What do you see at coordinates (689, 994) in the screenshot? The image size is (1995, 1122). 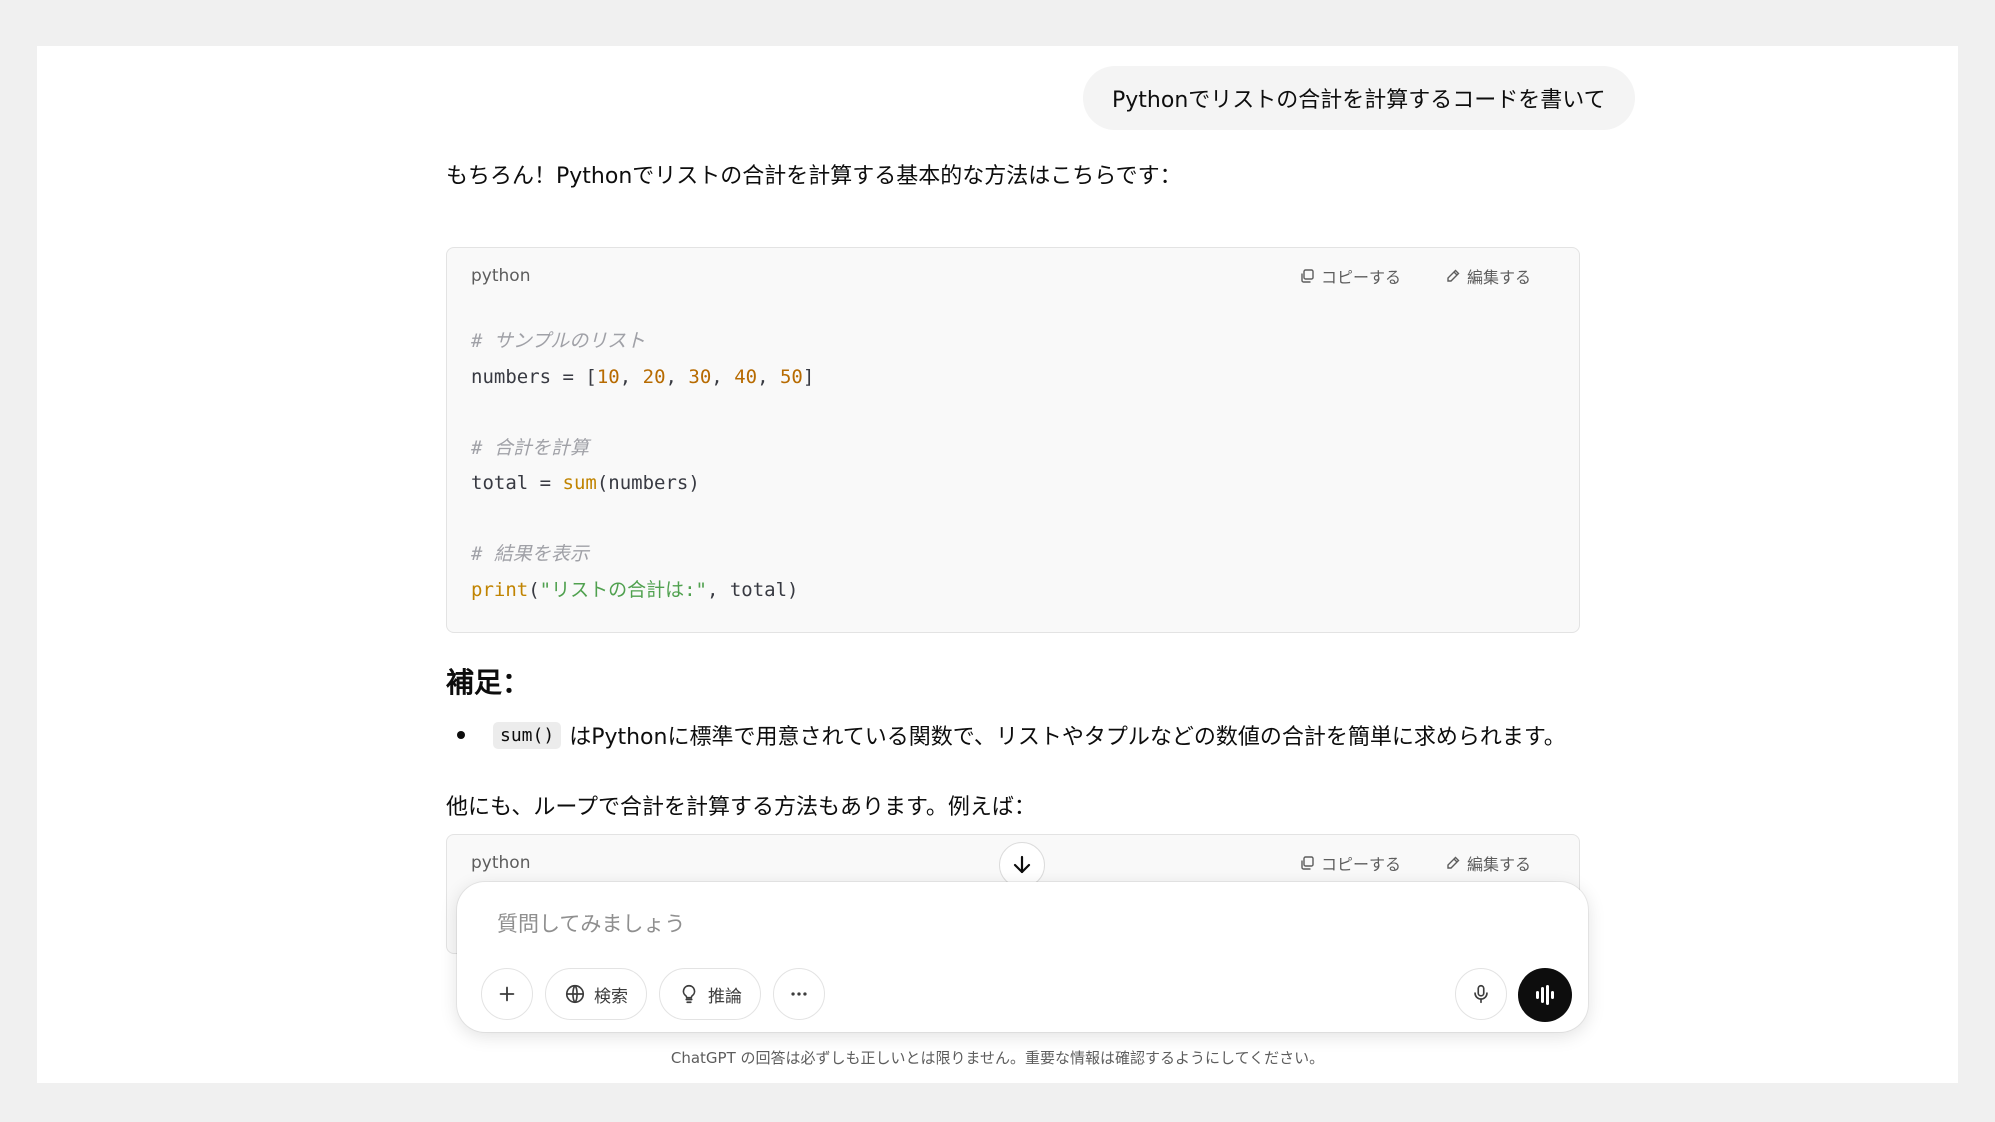 I see `lightbulb-icon` at bounding box center [689, 994].